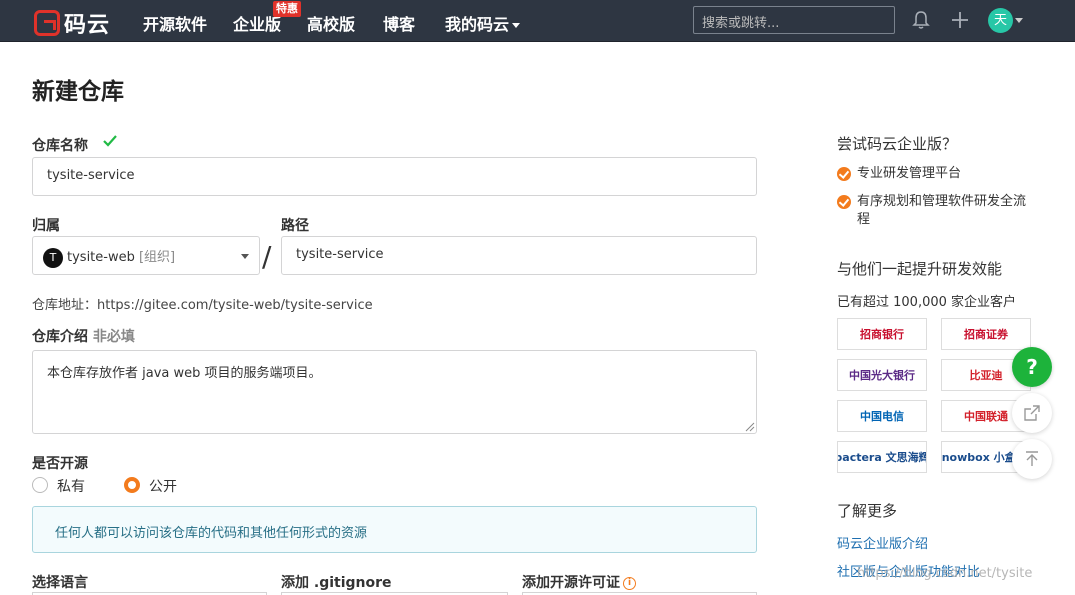 The height and width of the screenshot is (595, 1075). I want to click on promo-badge: 特惠, so click(287, 9).